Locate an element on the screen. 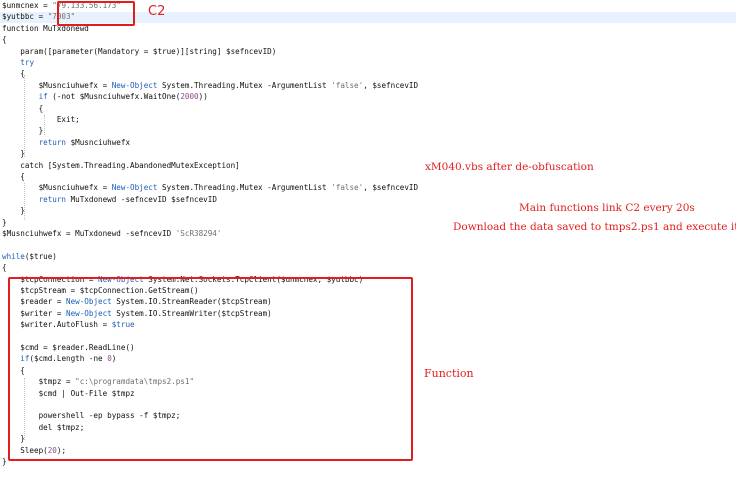 This screenshot has width=736, height=477. code-line: try is located at coordinates (18, 63).